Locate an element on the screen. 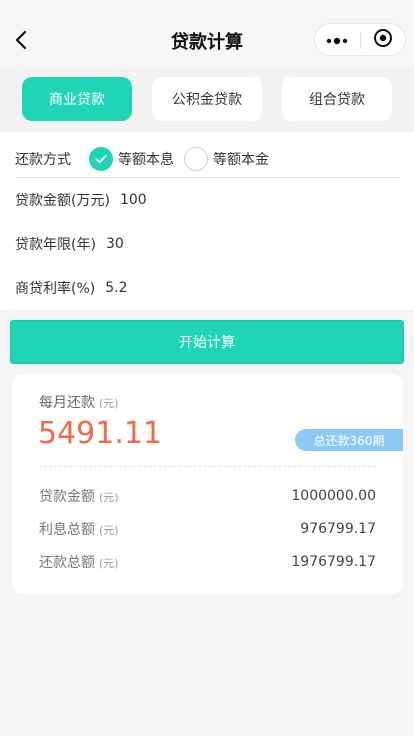  more-button is located at coordinates (337, 39).